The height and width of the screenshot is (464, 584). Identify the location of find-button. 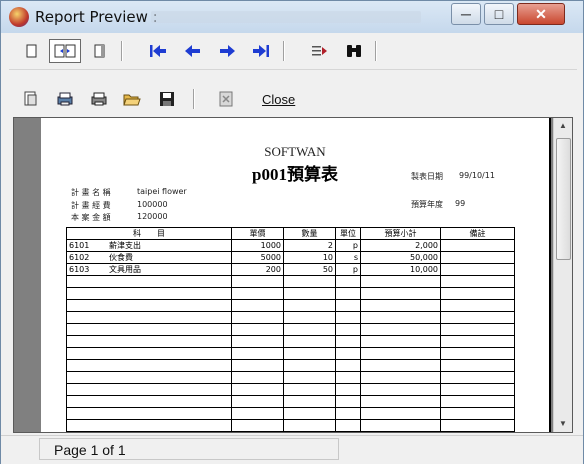
(354, 51).